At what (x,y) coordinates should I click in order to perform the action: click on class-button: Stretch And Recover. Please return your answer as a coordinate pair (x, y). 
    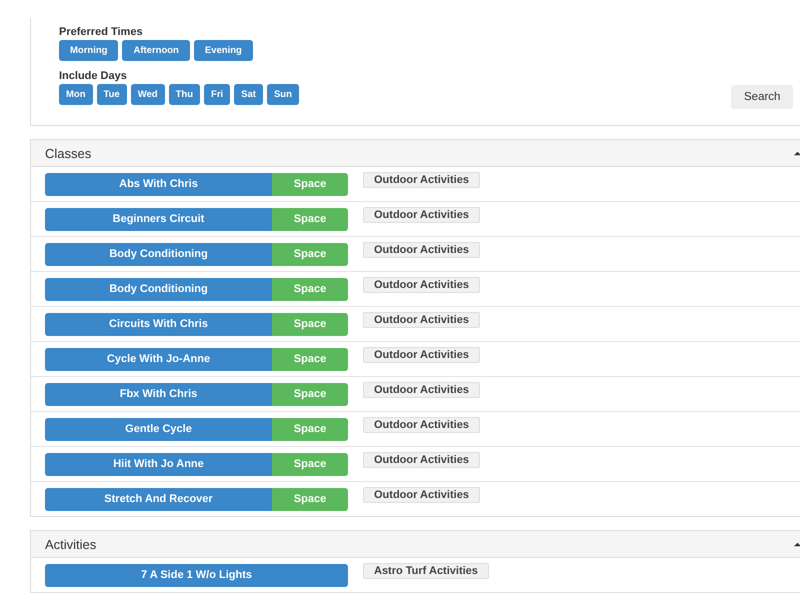
    Looking at the image, I should click on (158, 499).